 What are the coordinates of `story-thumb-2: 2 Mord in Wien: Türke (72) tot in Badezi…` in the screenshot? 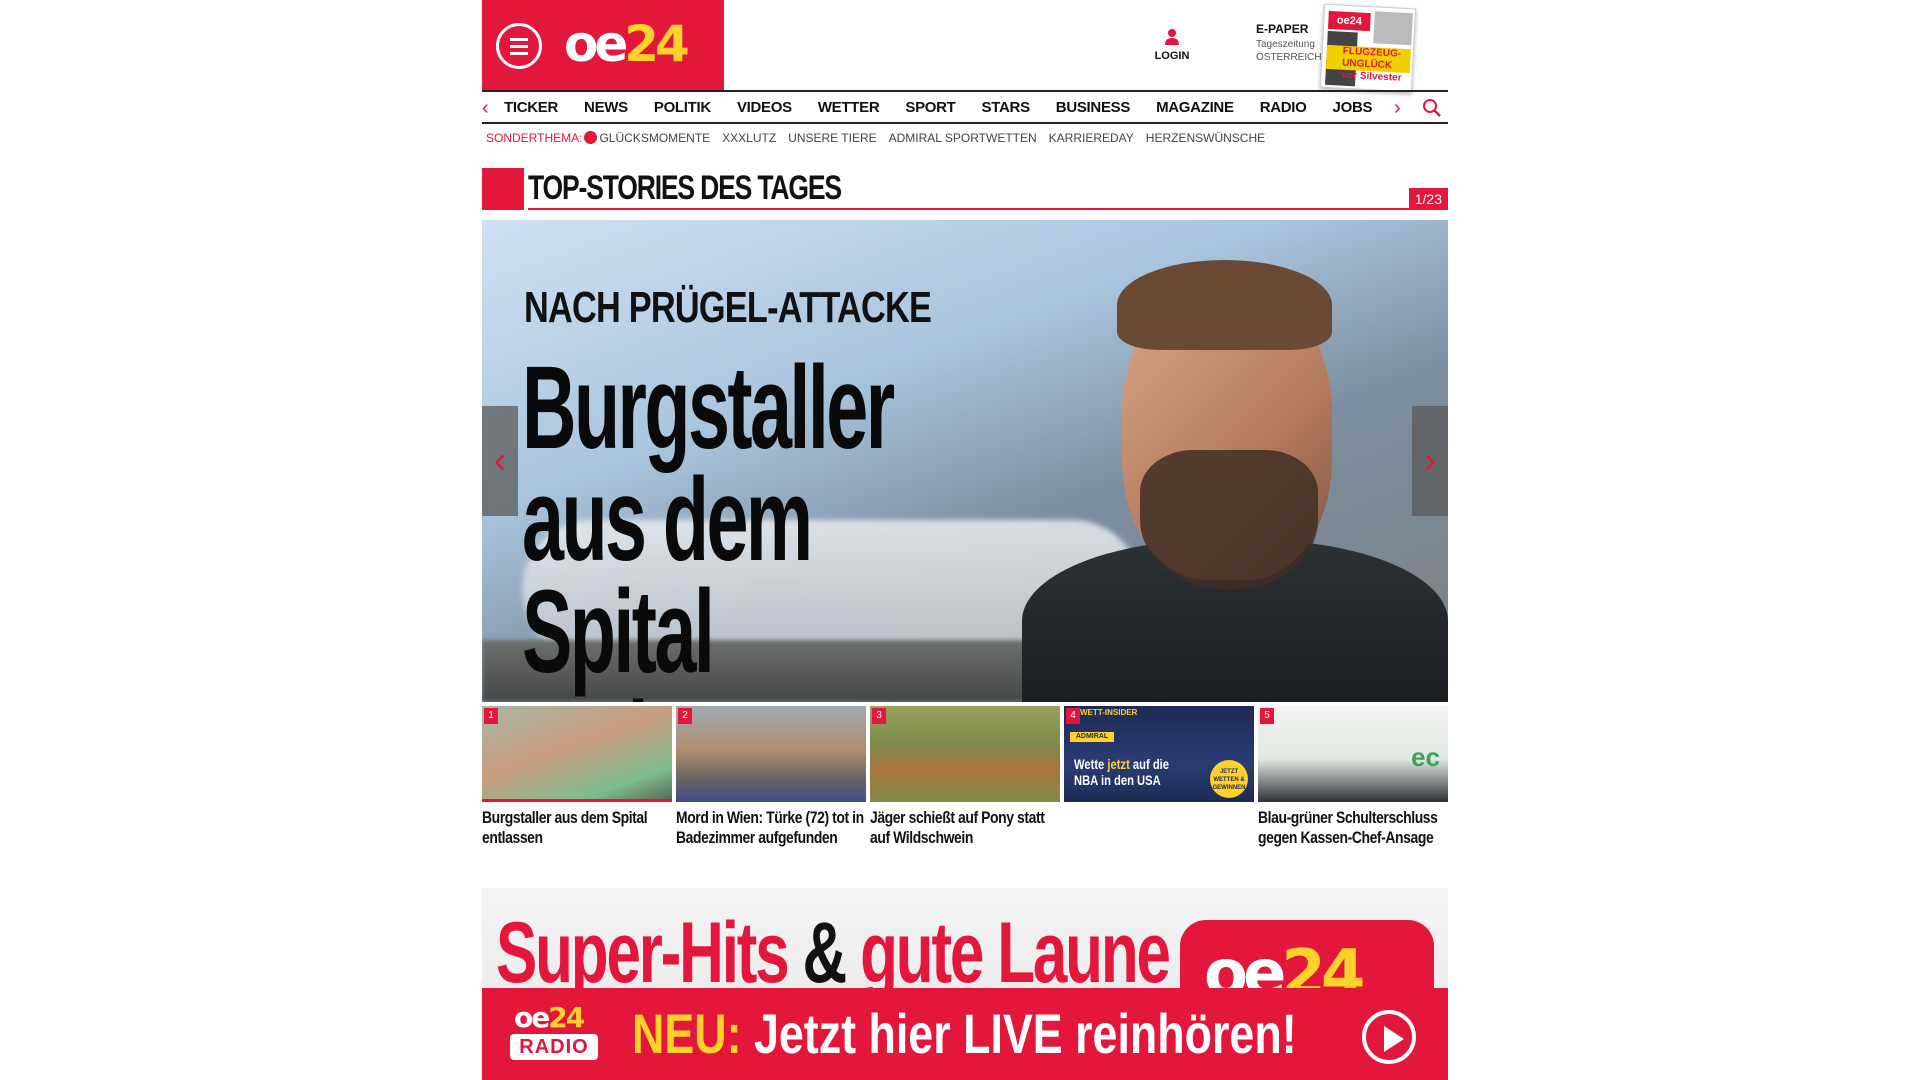 It's located at (771, 777).